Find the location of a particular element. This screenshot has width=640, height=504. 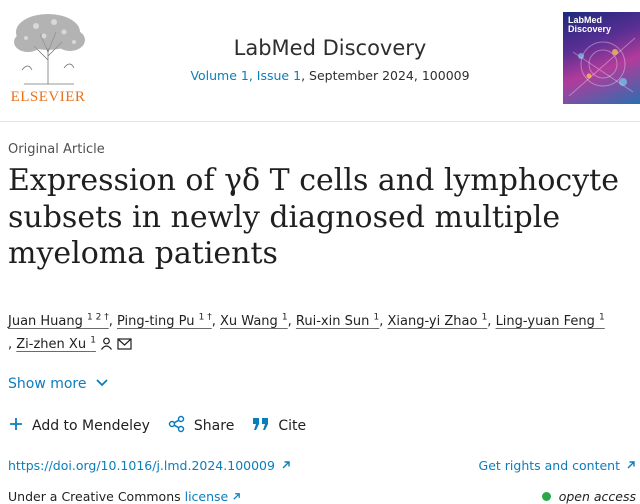

get-rights-link: Get rights and content is located at coordinates (557, 465).